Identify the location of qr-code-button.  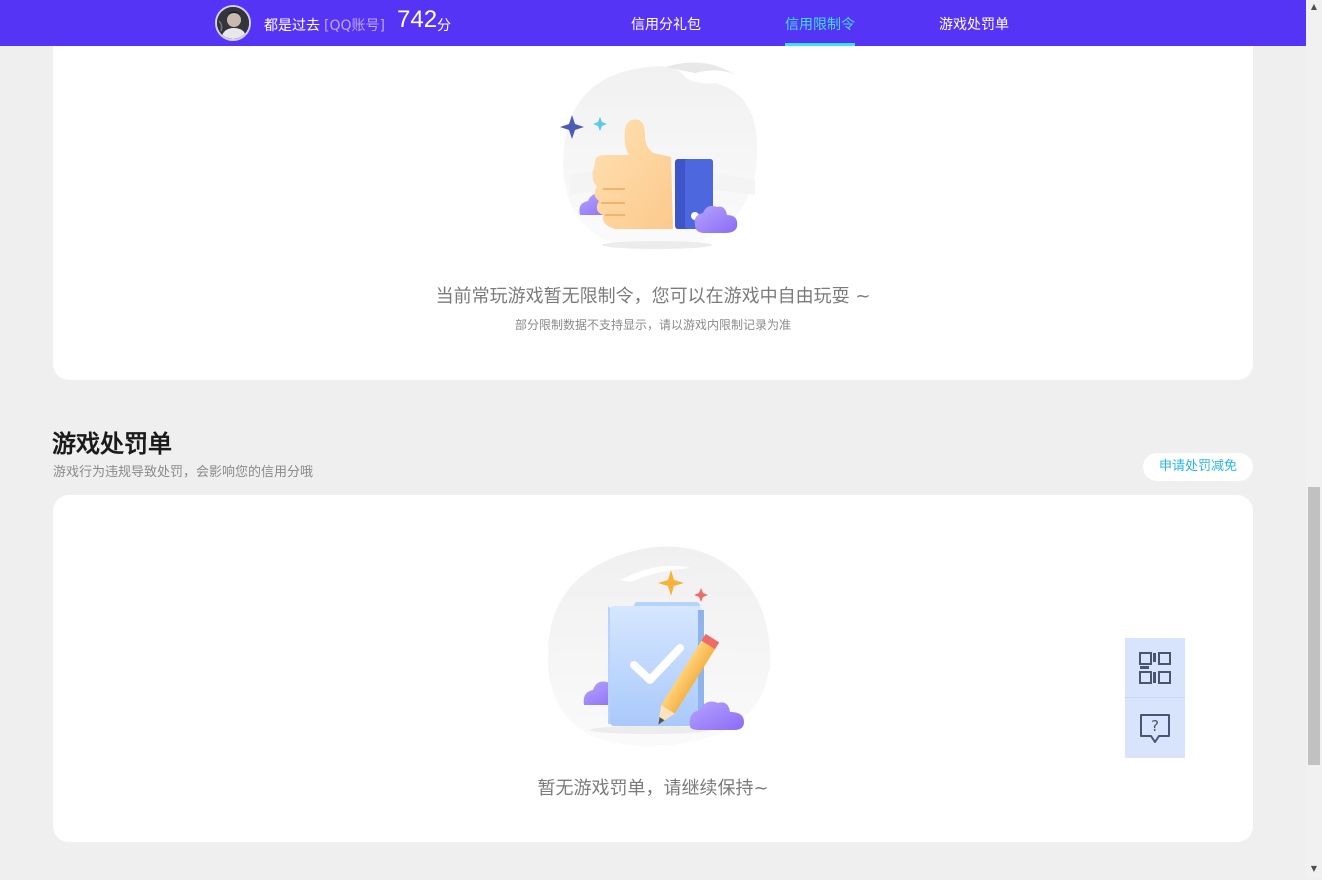
(1155, 668).